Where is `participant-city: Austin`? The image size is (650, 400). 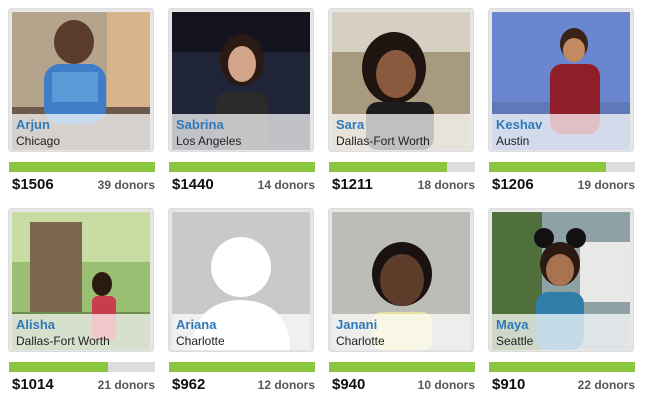
participant-city: Austin is located at coordinates (513, 141).